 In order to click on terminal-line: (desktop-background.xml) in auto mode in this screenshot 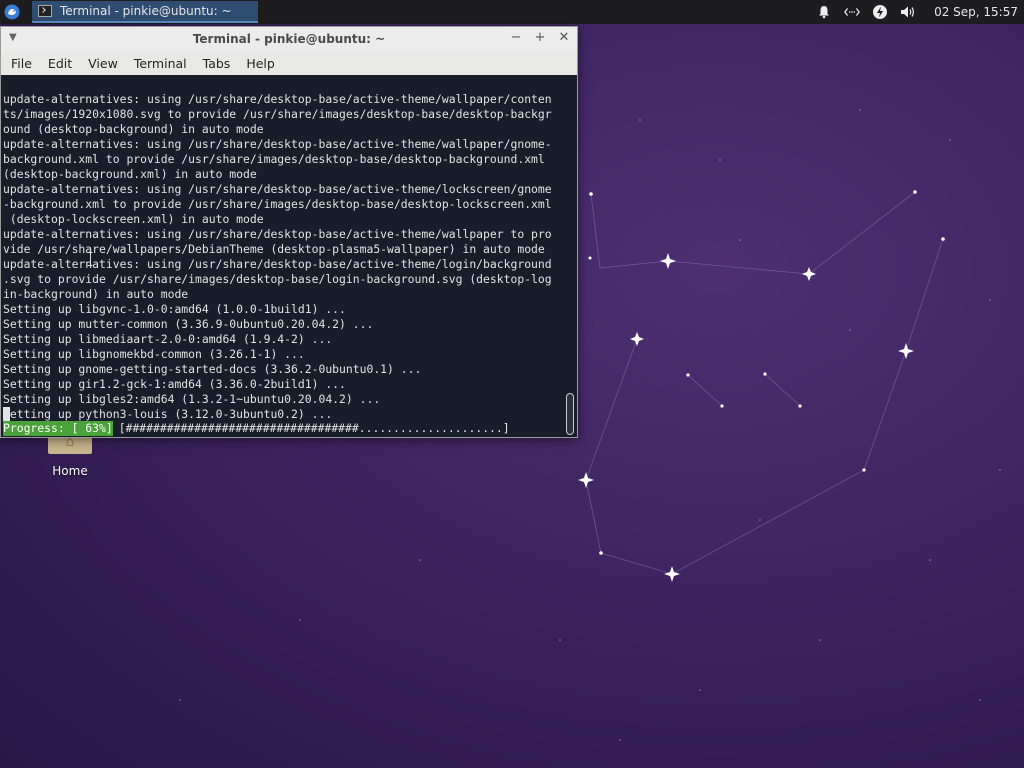, I will do `click(130, 174)`.